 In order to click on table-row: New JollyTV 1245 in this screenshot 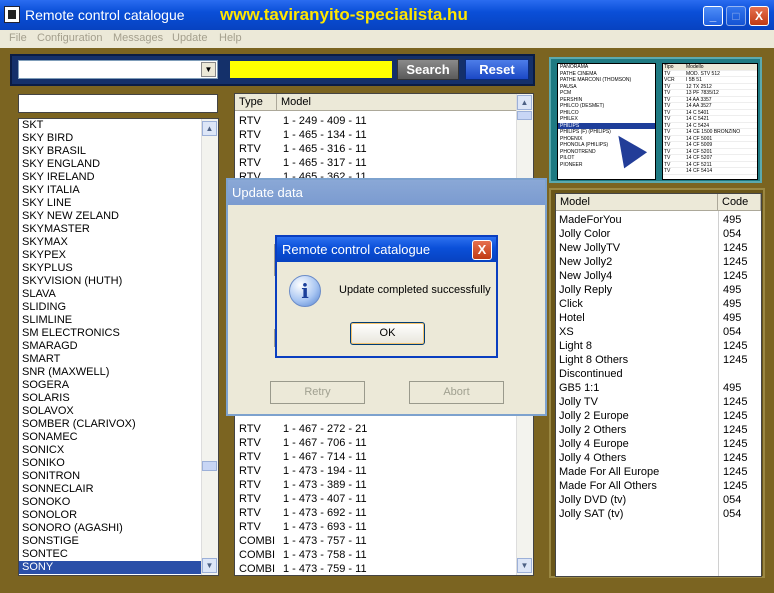, I will do `click(658, 248)`.